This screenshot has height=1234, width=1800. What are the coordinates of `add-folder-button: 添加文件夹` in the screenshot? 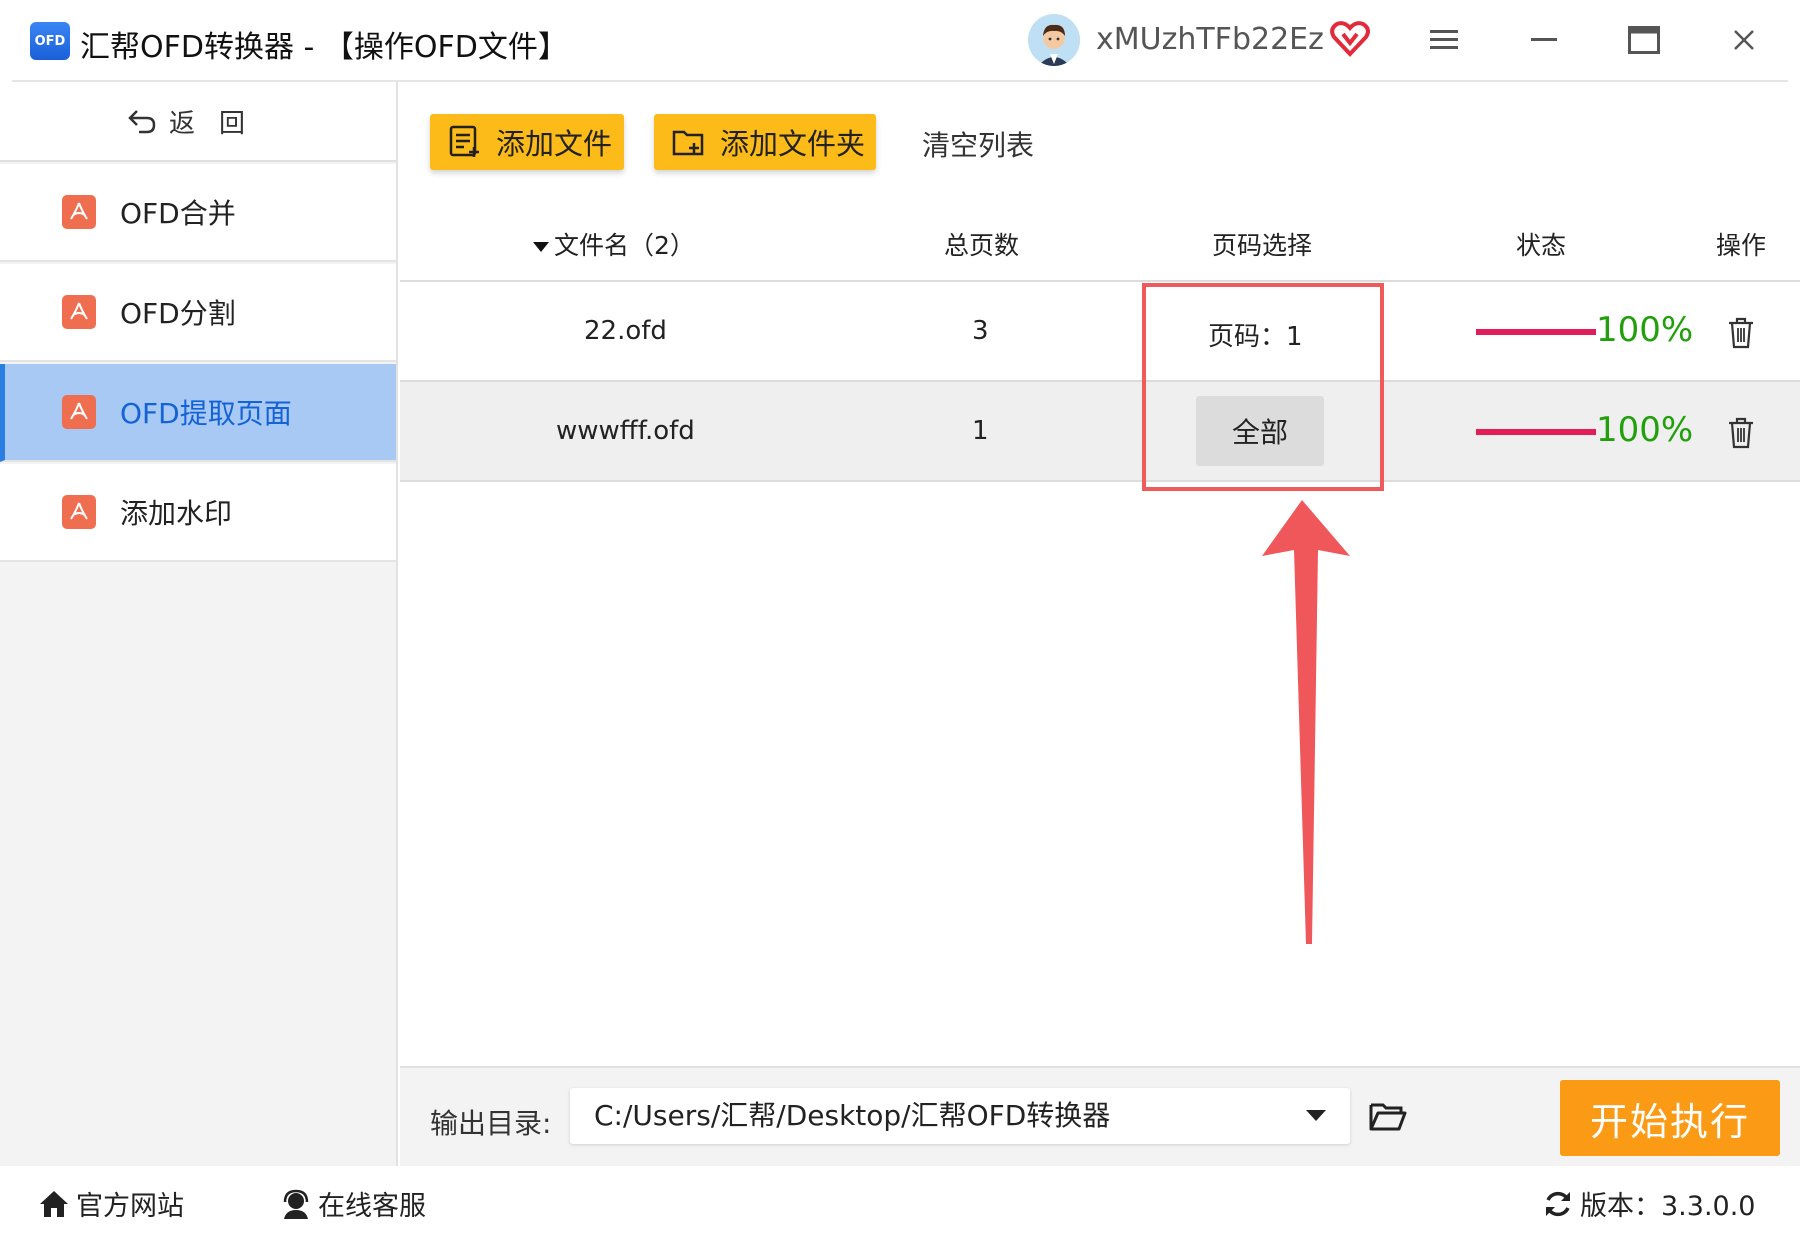 It's located at (765, 142).